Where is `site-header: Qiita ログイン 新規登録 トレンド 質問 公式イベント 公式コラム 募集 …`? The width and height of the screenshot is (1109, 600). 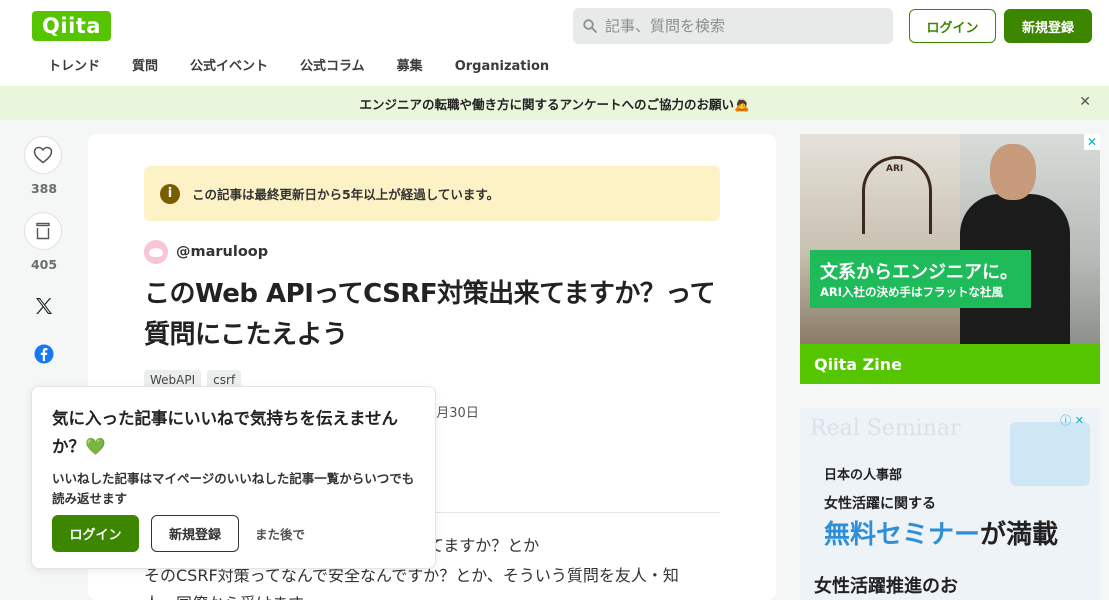
site-header: Qiita ログイン 新規登録 トレンド 質問 公式イベント 公式コラム 募集 … is located at coordinates (554, 43).